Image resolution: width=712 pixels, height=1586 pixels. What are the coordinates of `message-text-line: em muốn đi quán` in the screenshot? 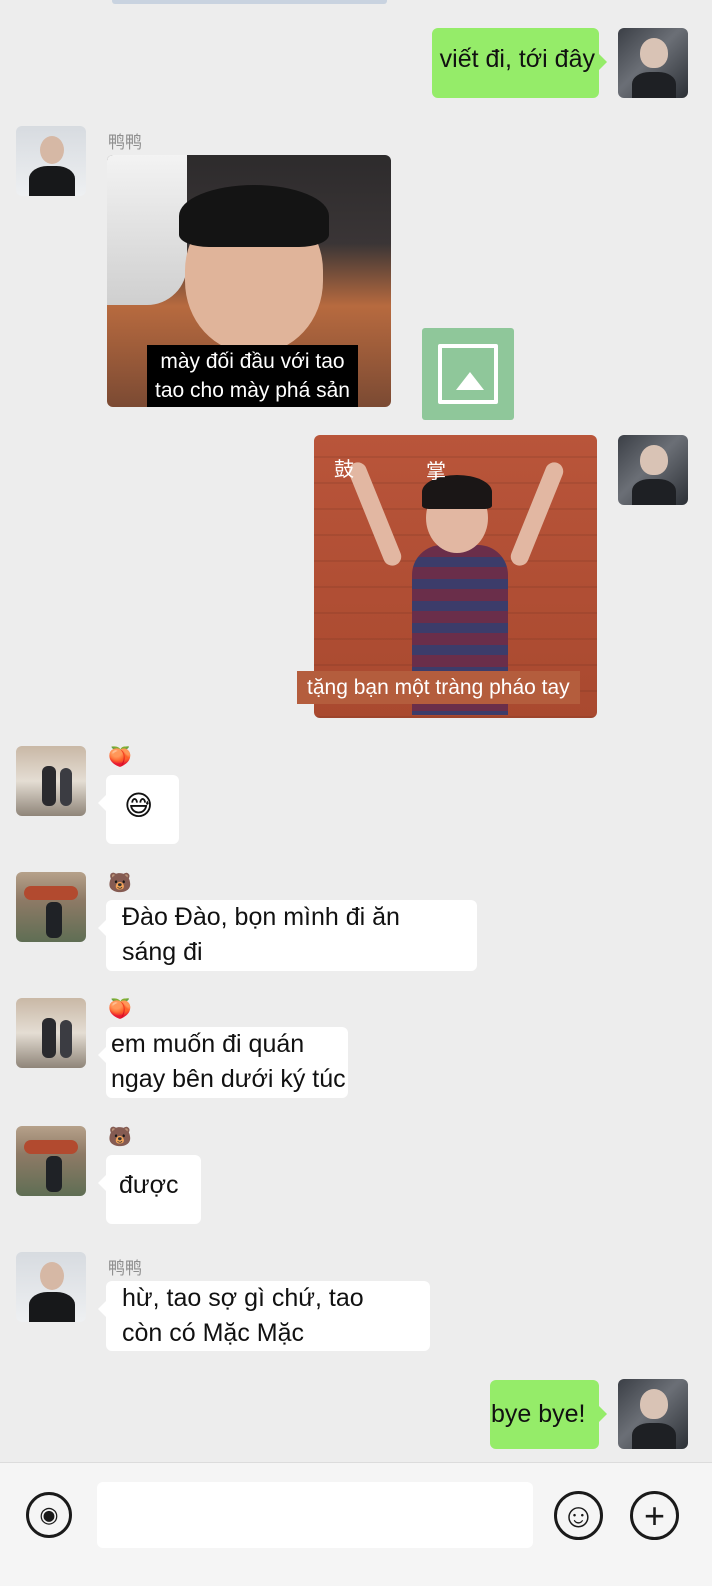 It's located at (208, 1044).